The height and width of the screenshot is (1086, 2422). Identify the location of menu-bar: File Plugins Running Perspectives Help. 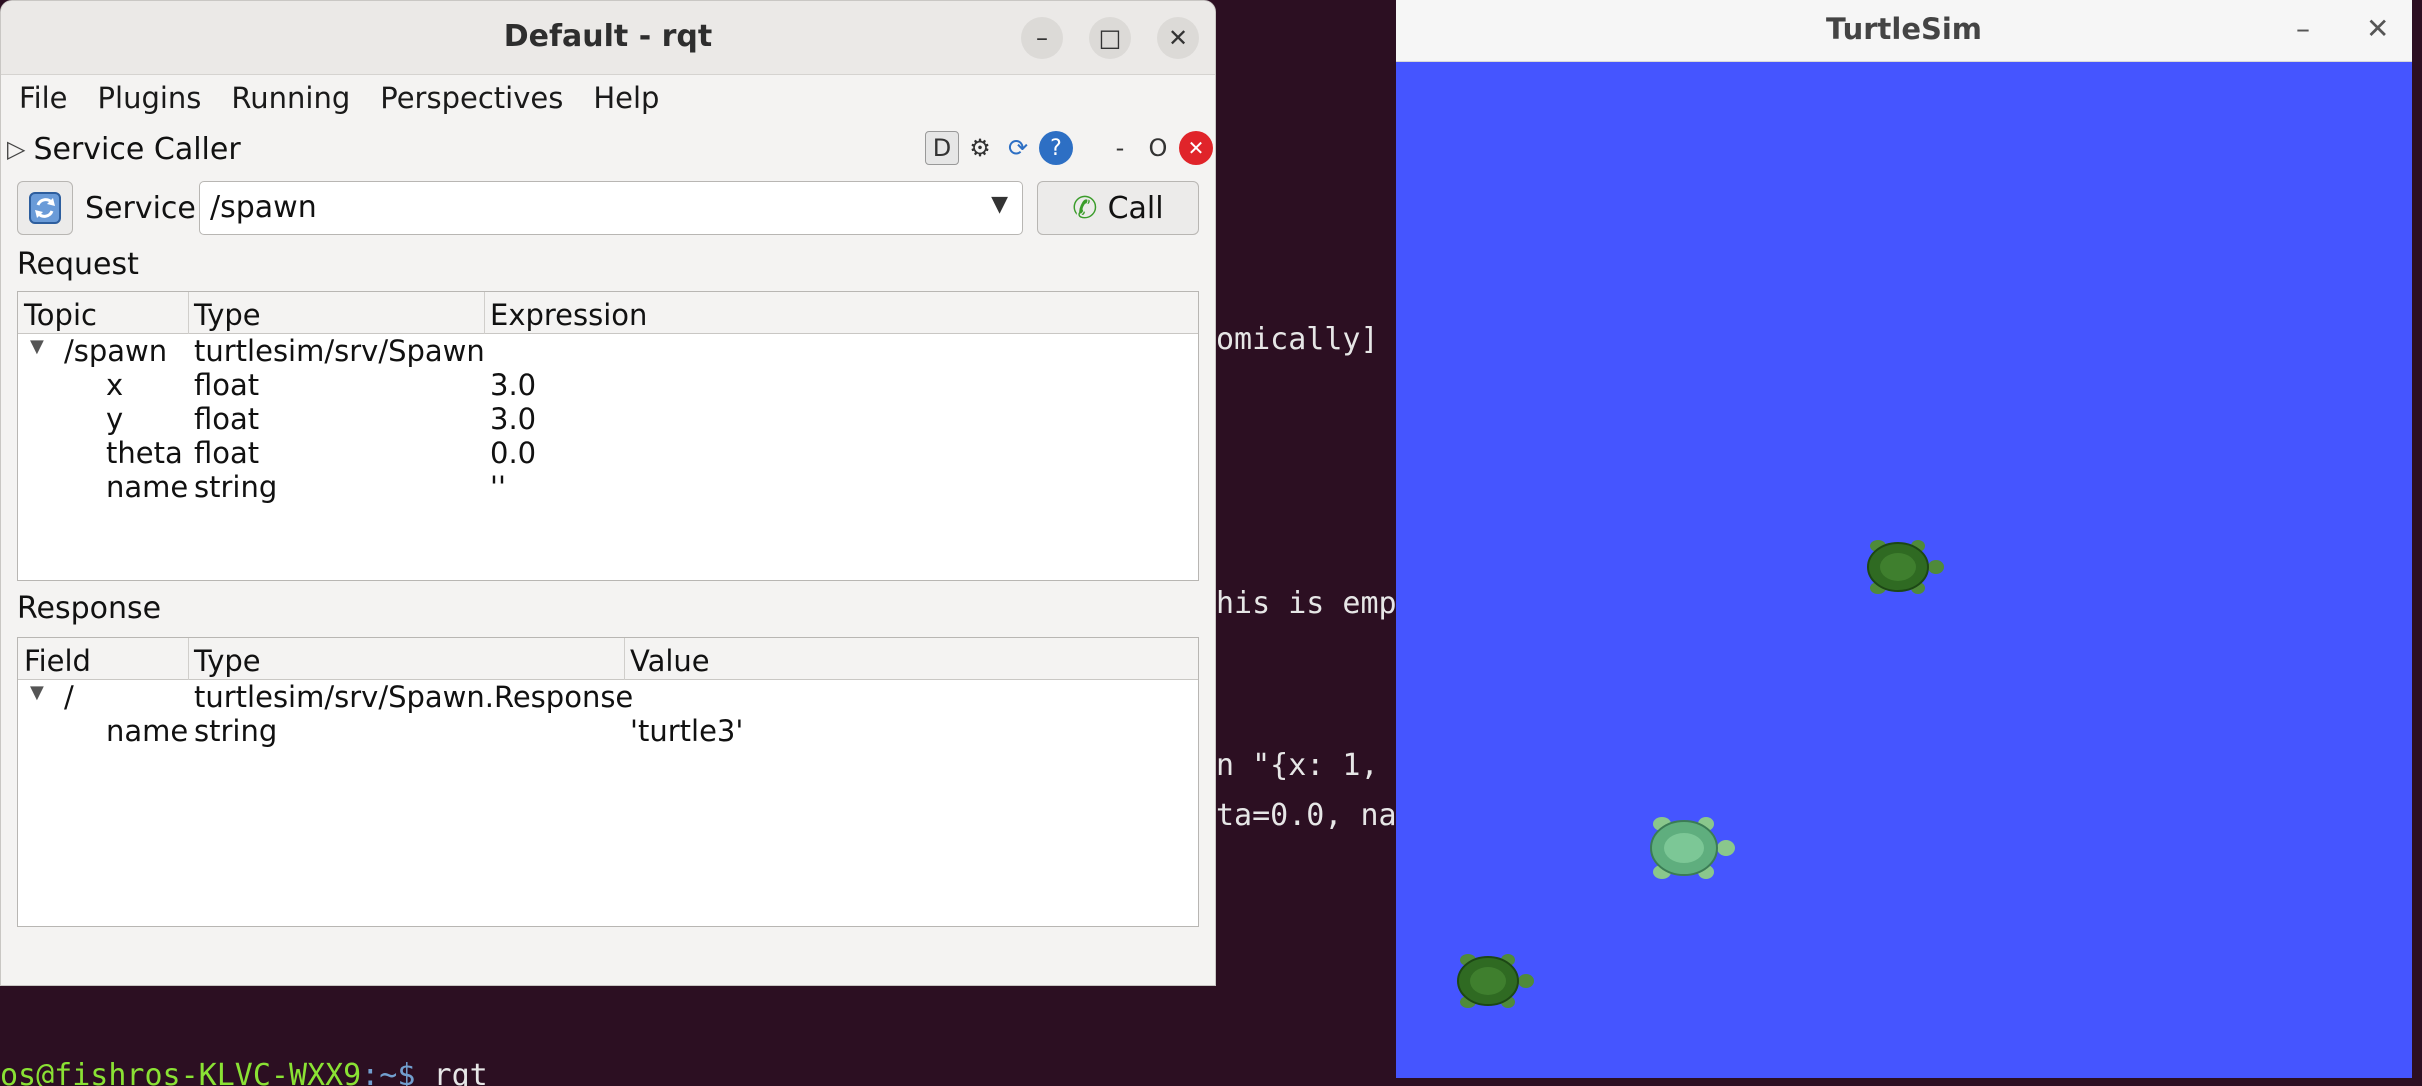
(608, 98).